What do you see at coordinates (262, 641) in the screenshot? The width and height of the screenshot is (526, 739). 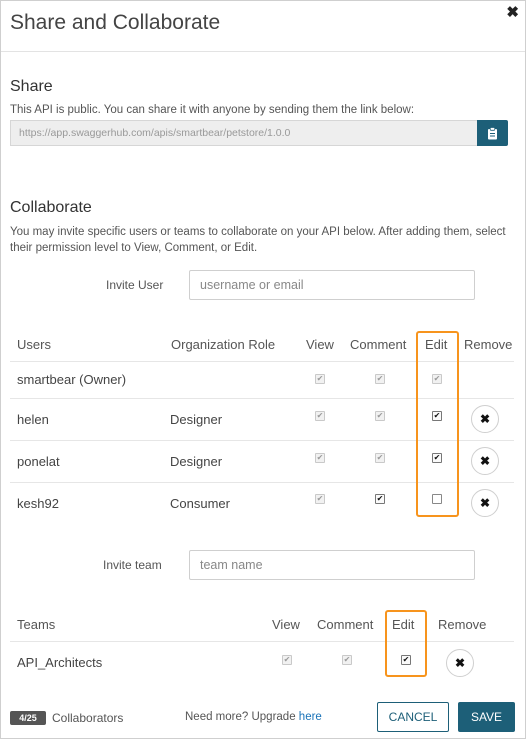 I see `row-divider` at bounding box center [262, 641].